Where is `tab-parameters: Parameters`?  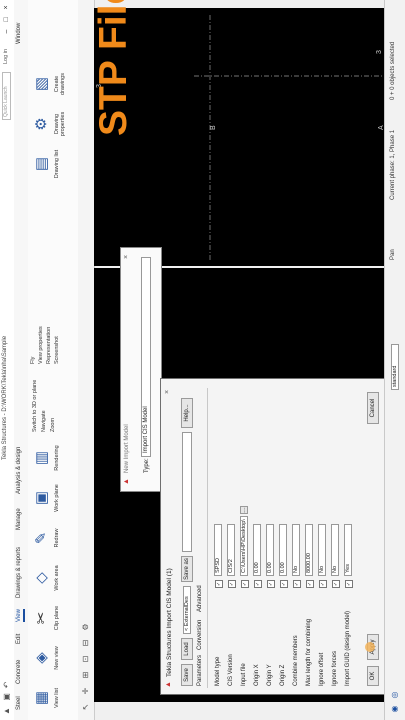
tab-parameters: Parameters is located at coordinates (200, 670).